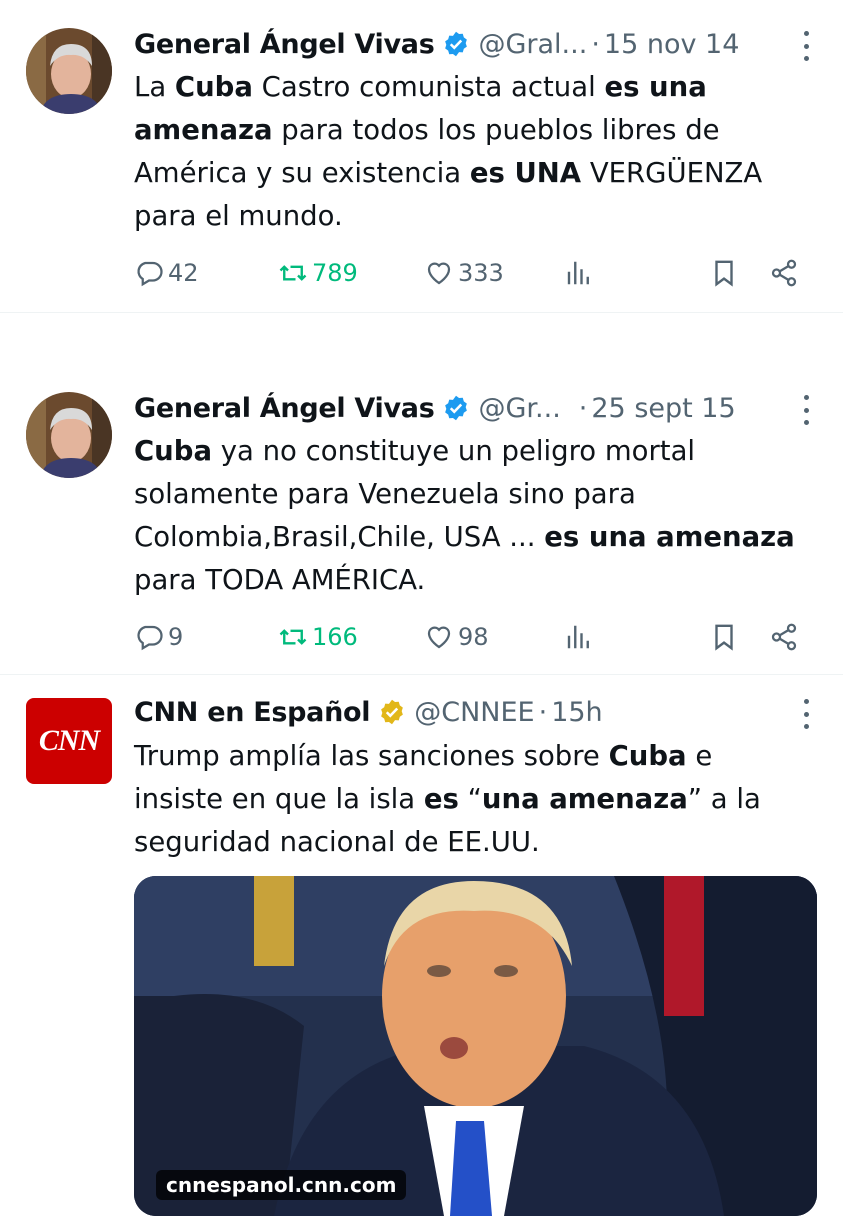  I want to click on retweet-count: 166, so click(335, 637).